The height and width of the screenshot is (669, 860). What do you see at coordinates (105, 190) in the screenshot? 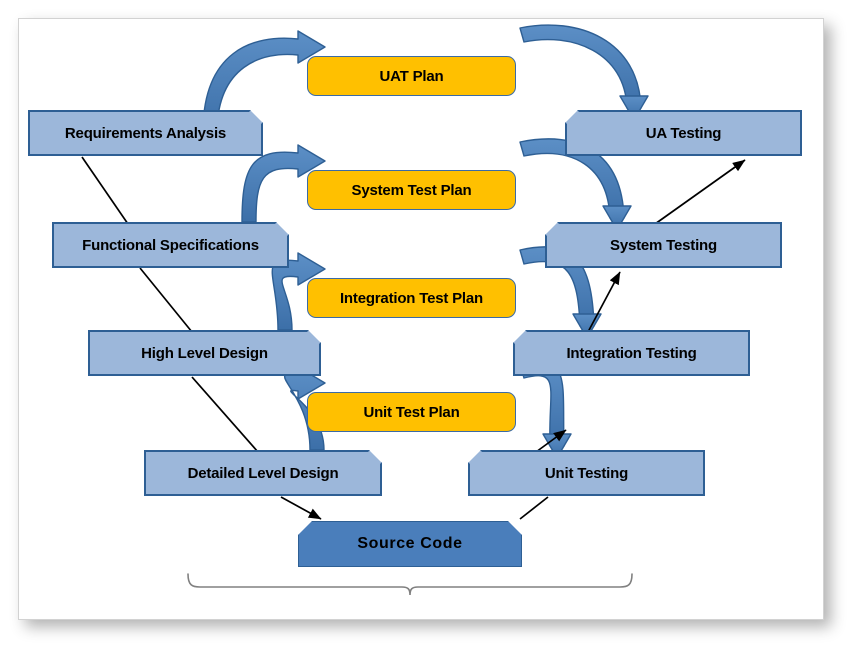
I see `connector-requirements-to-functional` at bounding box center [105, 190].